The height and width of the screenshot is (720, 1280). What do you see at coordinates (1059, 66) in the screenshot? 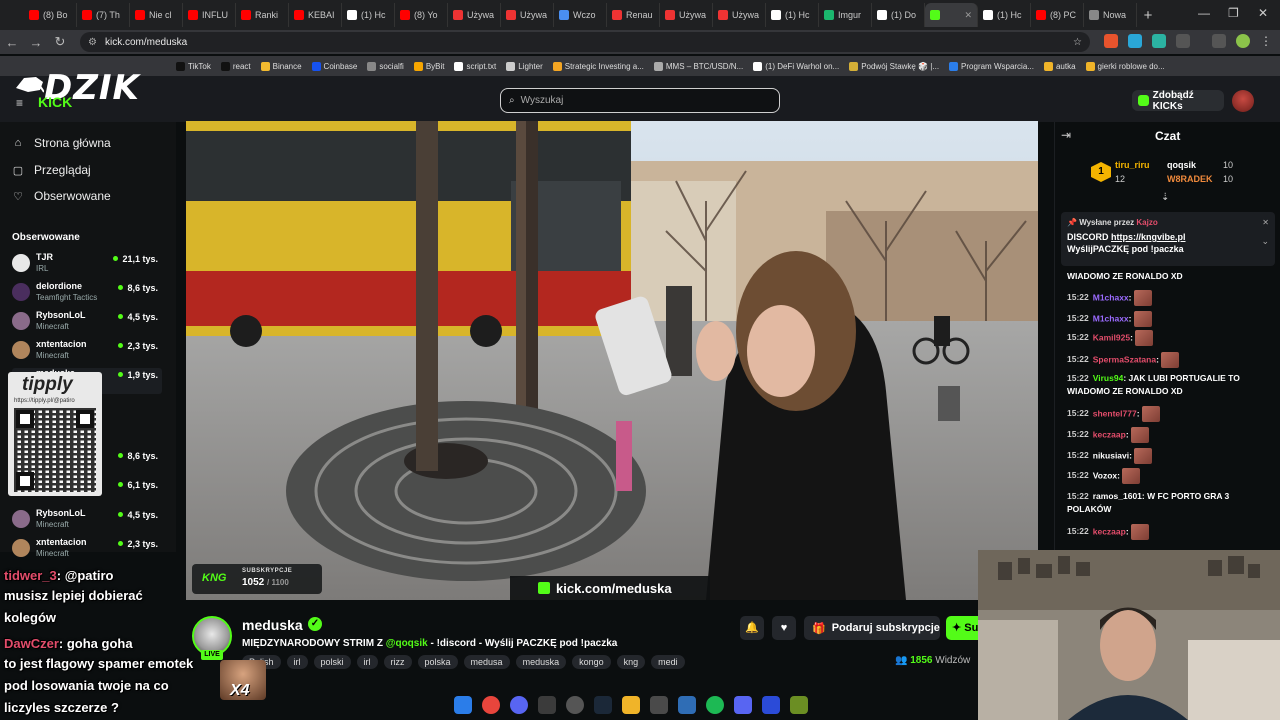
I see `bookmark-item: autka` at bounding box center [1059, 66].